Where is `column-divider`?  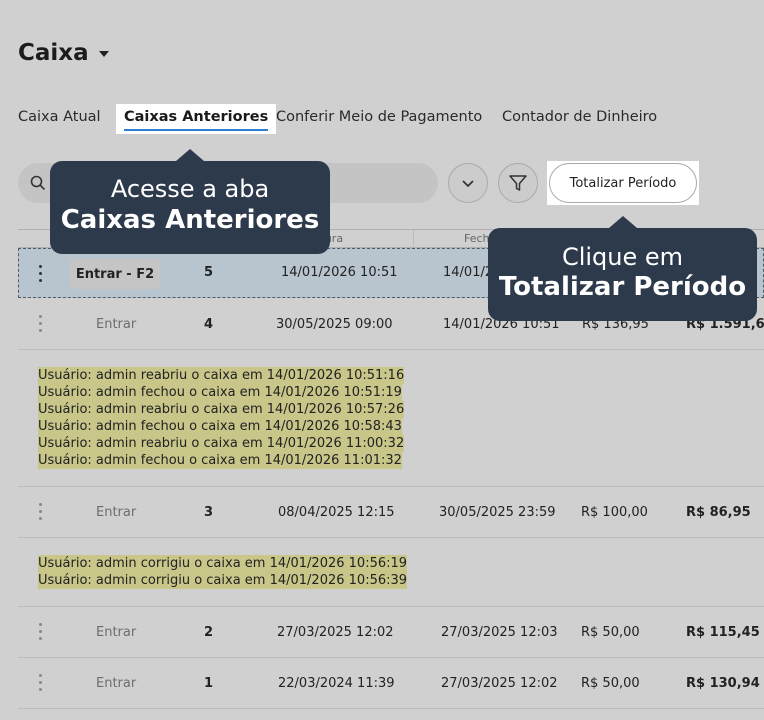 column-divider is located at coordinates (413, 239).